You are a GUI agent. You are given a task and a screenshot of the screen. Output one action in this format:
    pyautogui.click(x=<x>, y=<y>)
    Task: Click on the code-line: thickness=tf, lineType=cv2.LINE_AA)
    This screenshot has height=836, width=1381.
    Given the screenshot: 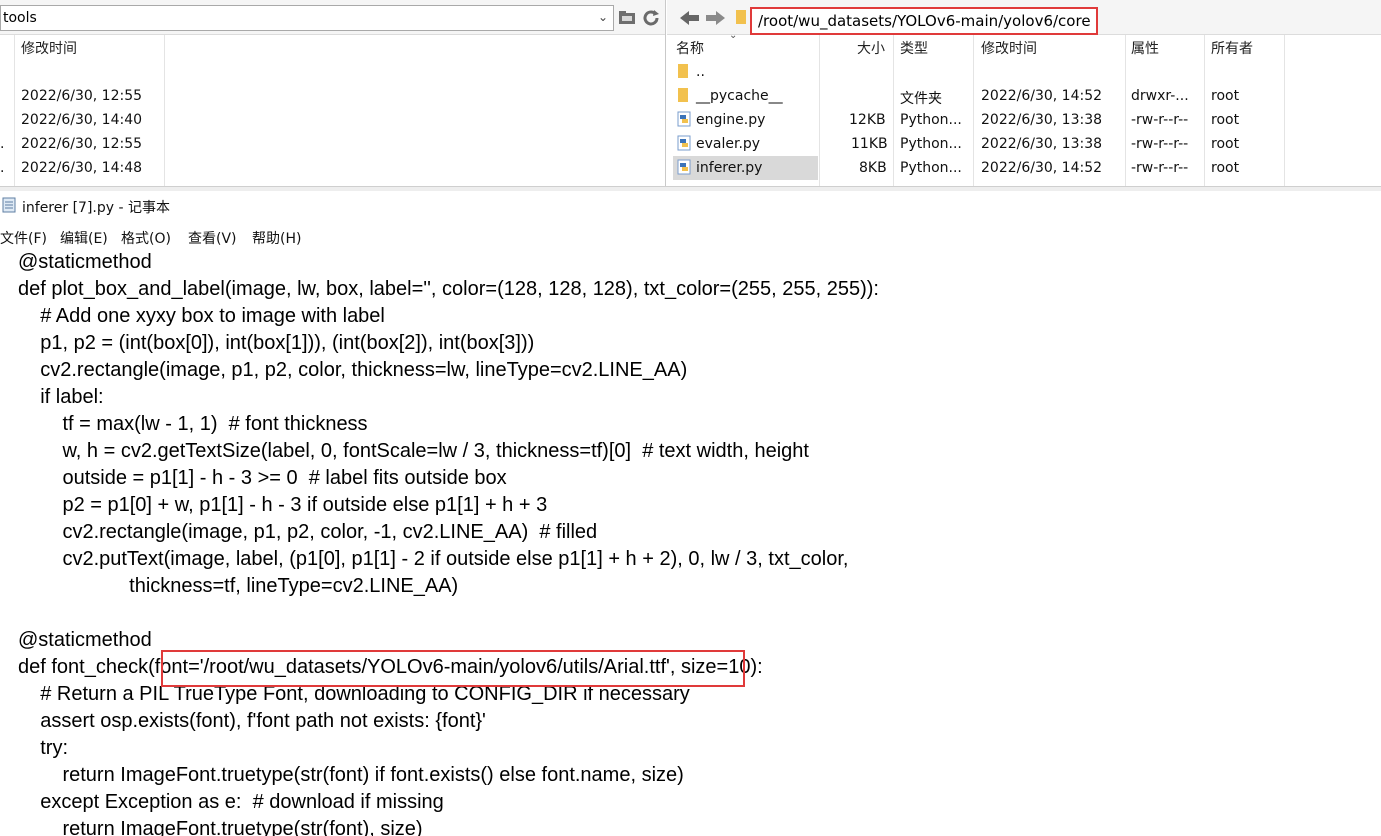 What is the action you would take?
    pyautogui.click(x=238, y=586)
    